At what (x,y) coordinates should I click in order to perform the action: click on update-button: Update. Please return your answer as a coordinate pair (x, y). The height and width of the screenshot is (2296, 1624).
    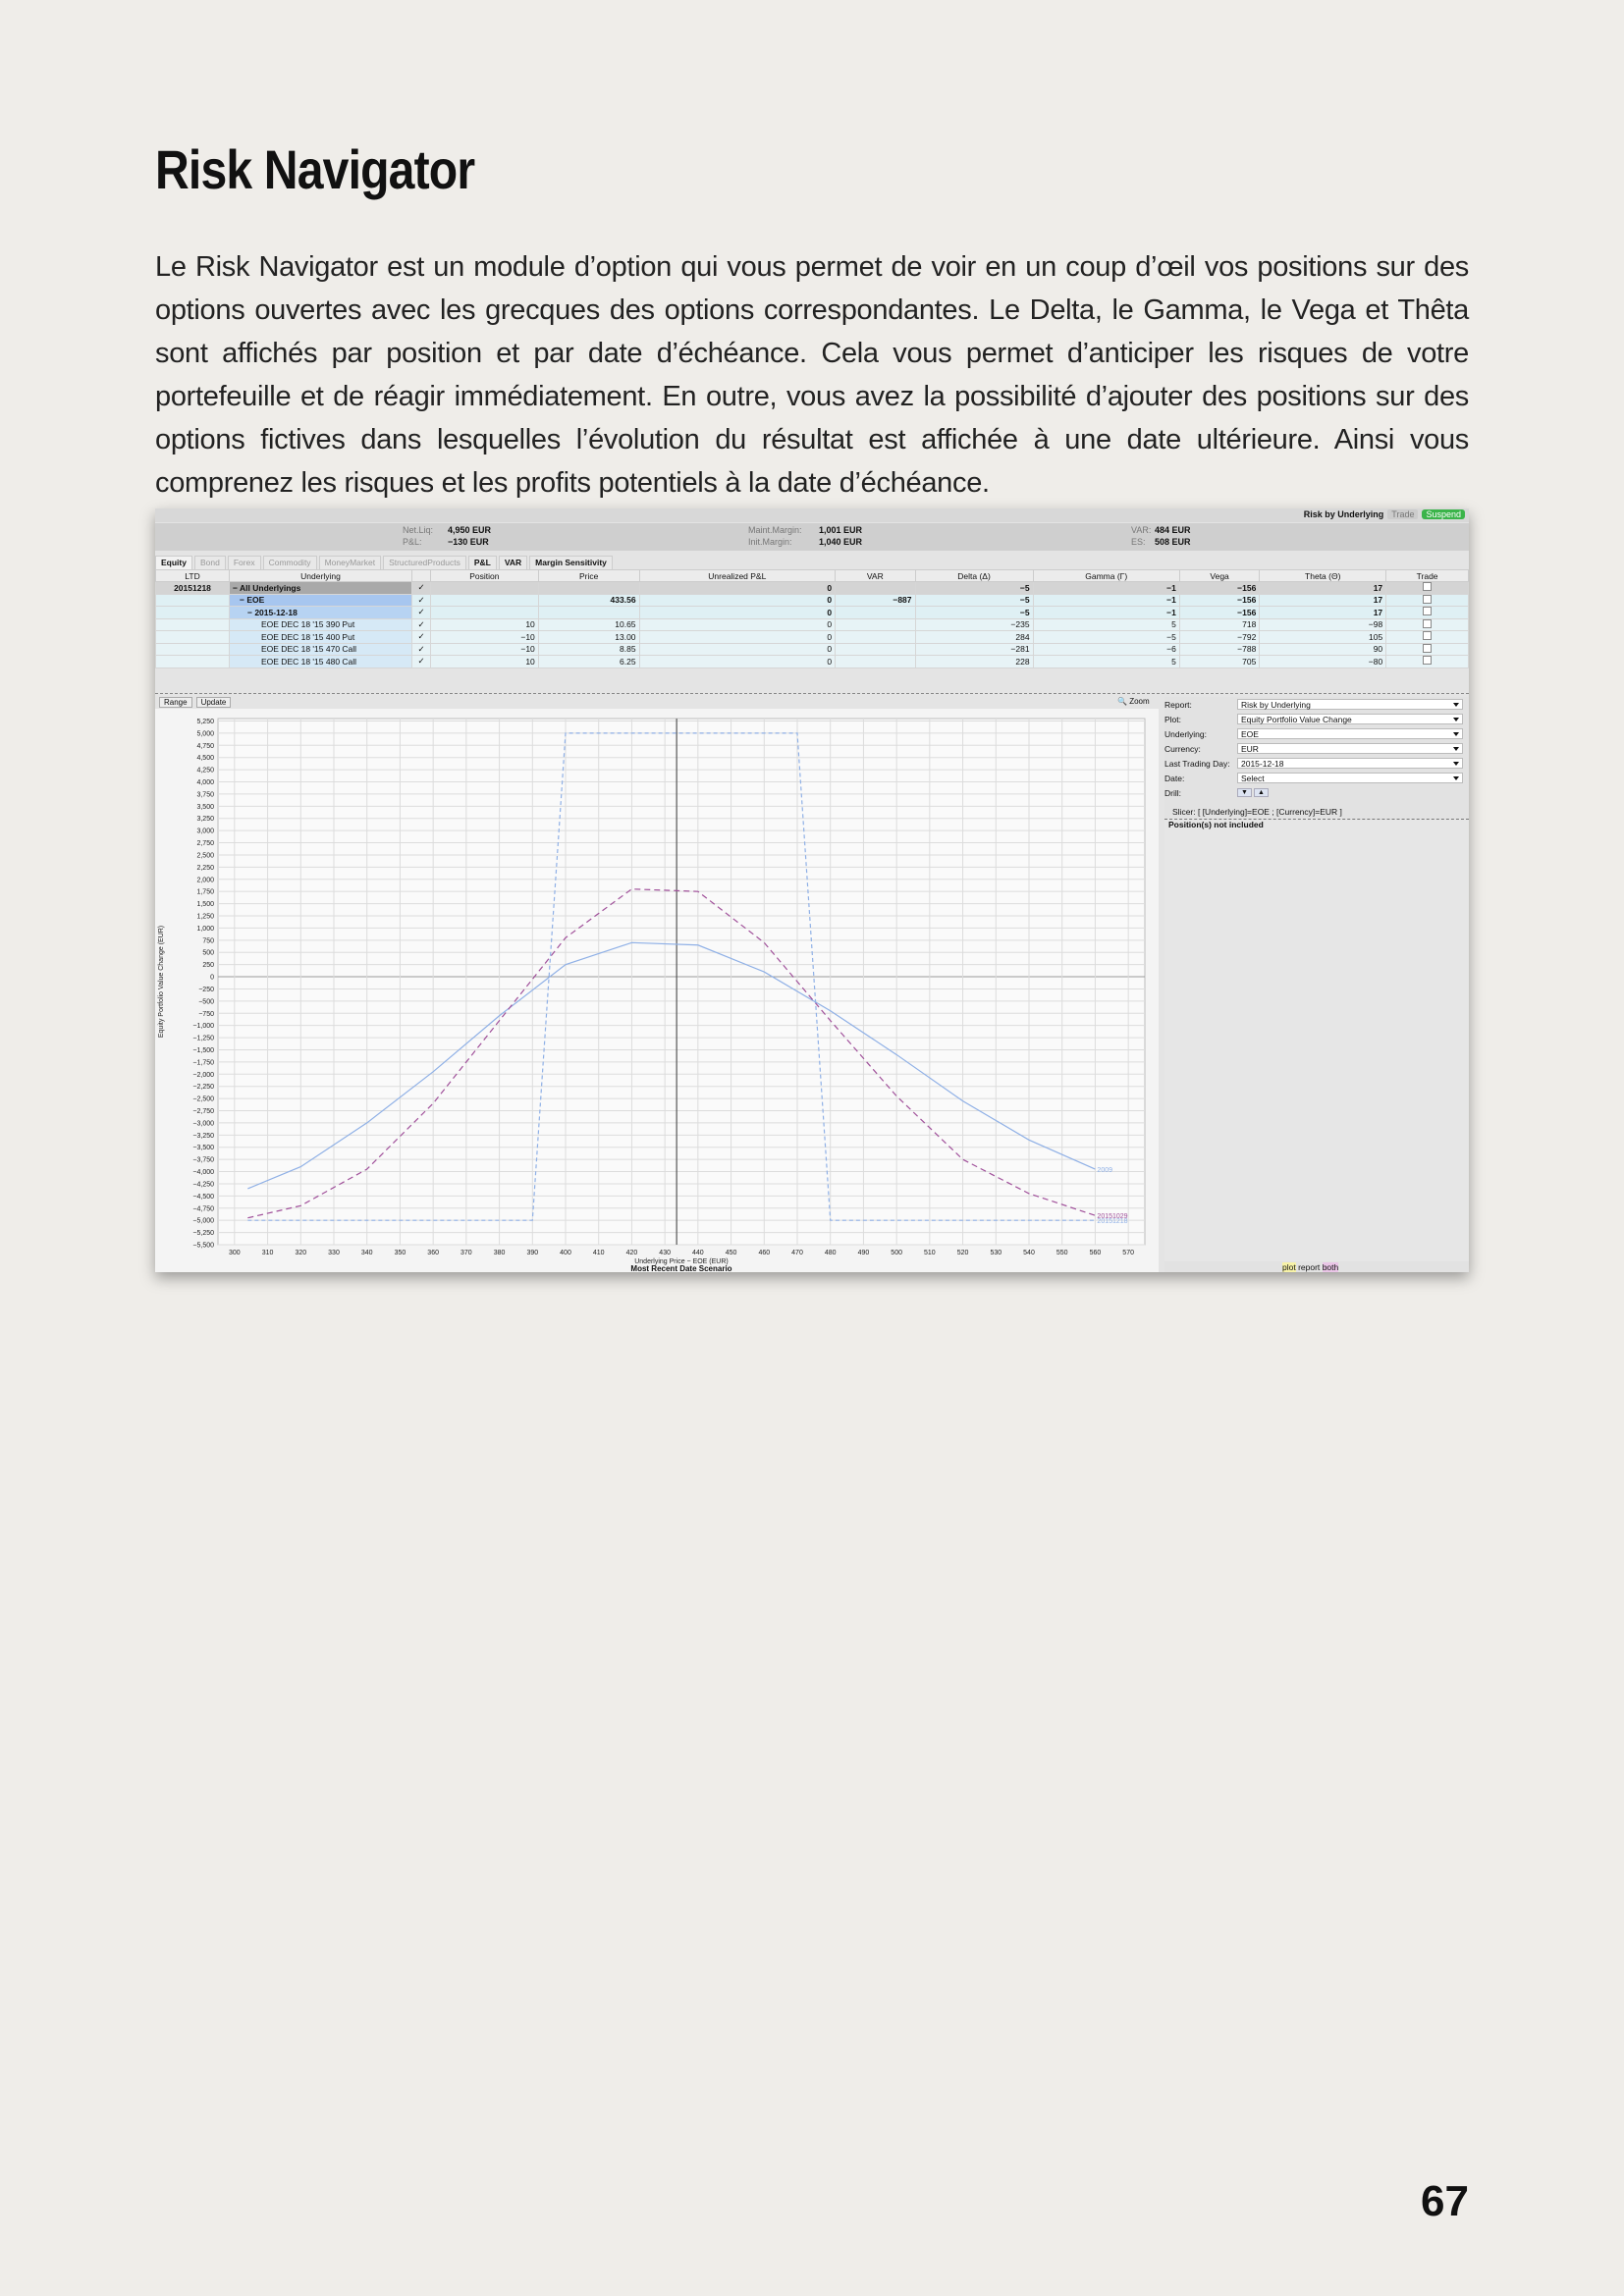
    Looking at the image, I should click on (213, 702).